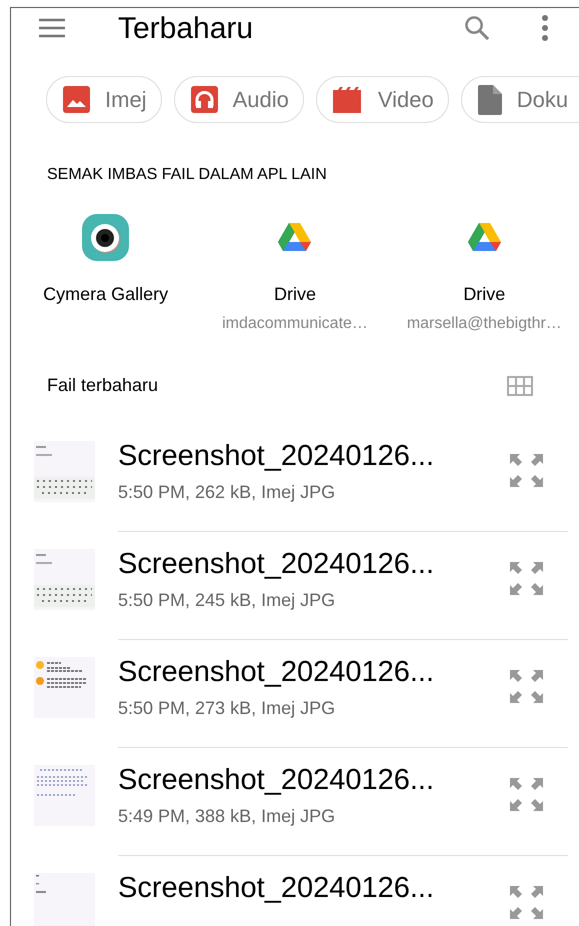  I want to click on file-details: 5:50 PM, 262 kB, Imej JPG, so click(227, 492).